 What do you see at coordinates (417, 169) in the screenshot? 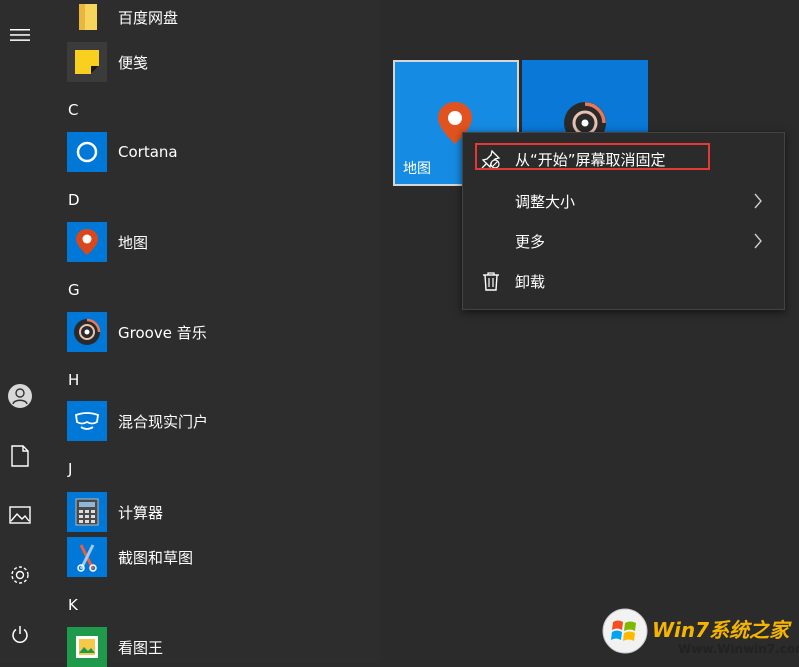
I see `tile-label: 地图` at bounding box center [417, 169].